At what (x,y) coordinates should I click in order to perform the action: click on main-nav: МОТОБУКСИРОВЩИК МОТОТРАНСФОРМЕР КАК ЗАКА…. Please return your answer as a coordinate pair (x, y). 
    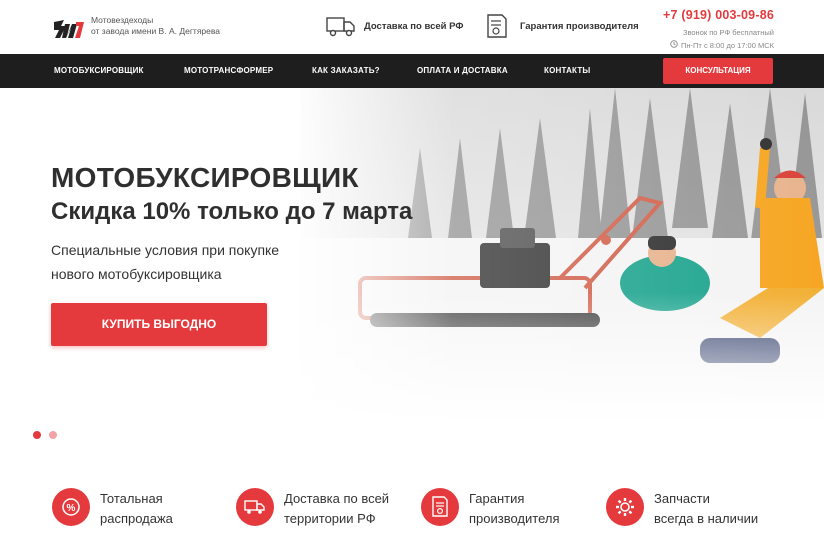
    Looking at the image, I should click on (412, 71).